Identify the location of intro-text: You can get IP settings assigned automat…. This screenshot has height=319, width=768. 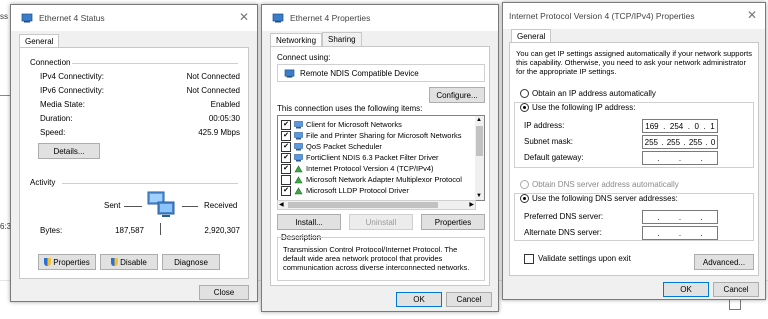
(634, 62).